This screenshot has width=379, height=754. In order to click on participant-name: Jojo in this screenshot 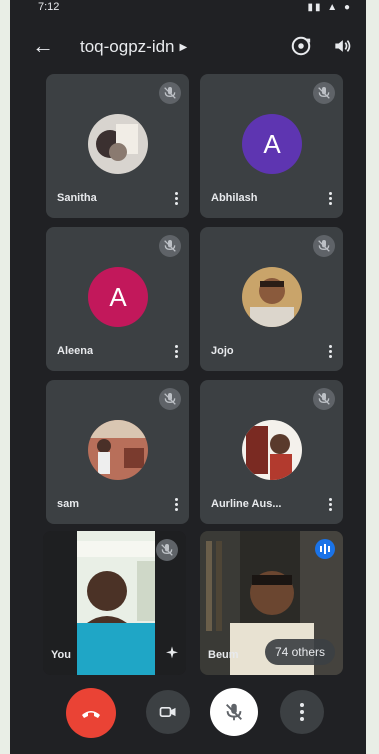, I will do `click(222, 351)`.